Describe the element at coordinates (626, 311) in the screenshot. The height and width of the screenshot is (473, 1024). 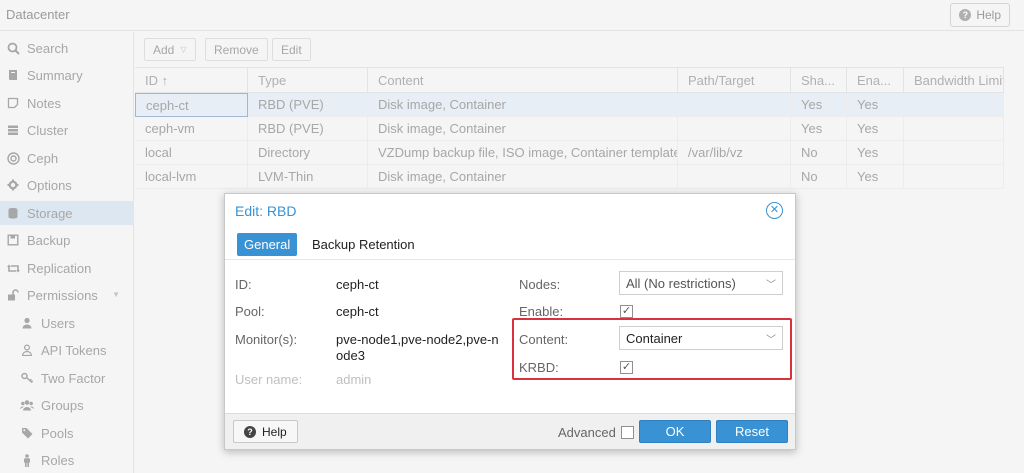
I see `enable-checkbox: ✓` at that location.